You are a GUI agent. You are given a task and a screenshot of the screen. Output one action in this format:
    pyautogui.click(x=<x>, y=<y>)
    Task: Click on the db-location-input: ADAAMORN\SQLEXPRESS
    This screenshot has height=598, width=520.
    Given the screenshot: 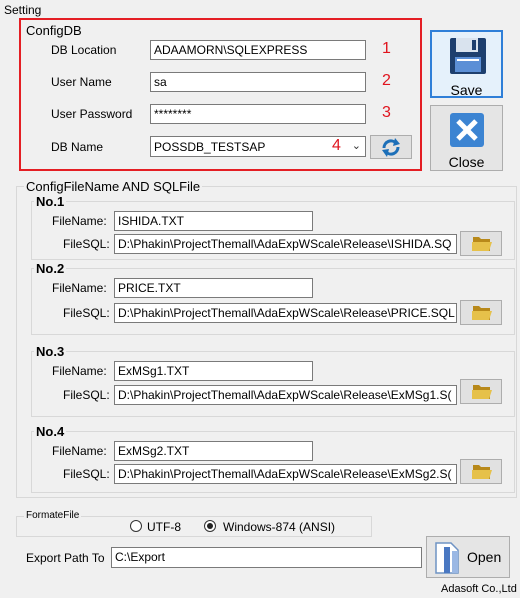 What is the action you would take?
    pyautogui.click(x=258, y=50)
    